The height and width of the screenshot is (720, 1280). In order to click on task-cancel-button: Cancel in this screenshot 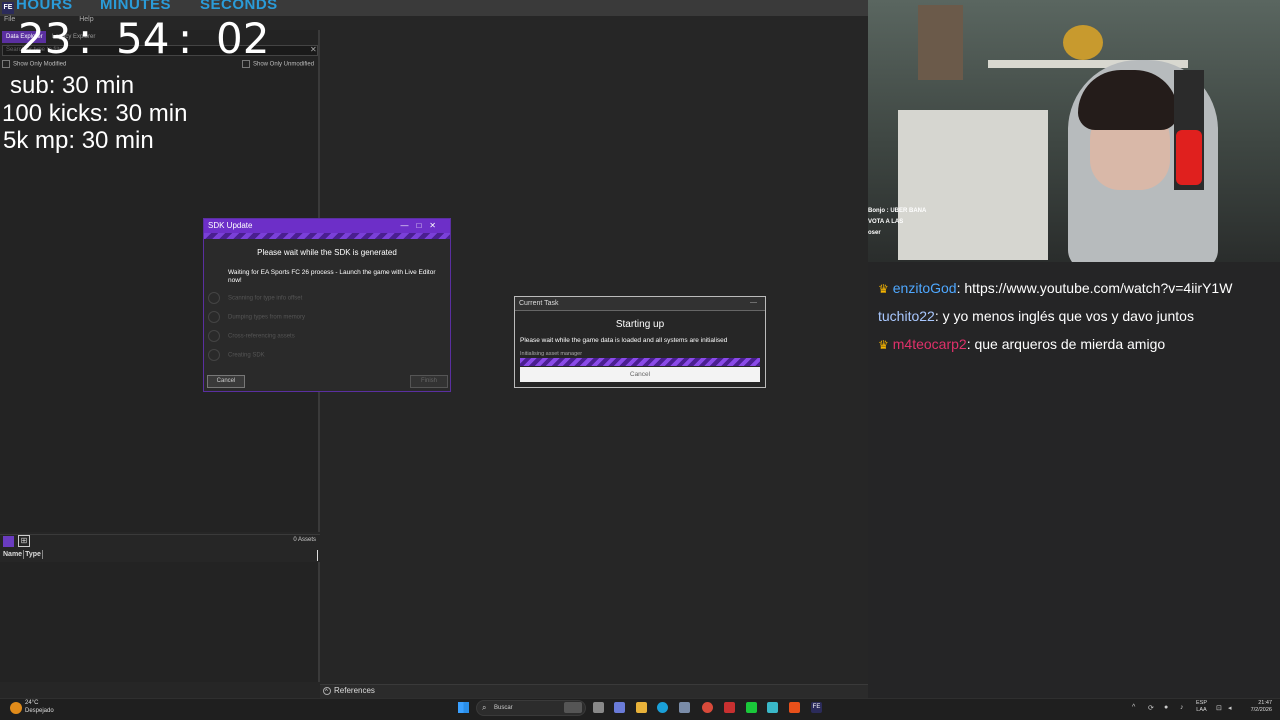, I will do `click(640, 374)`.